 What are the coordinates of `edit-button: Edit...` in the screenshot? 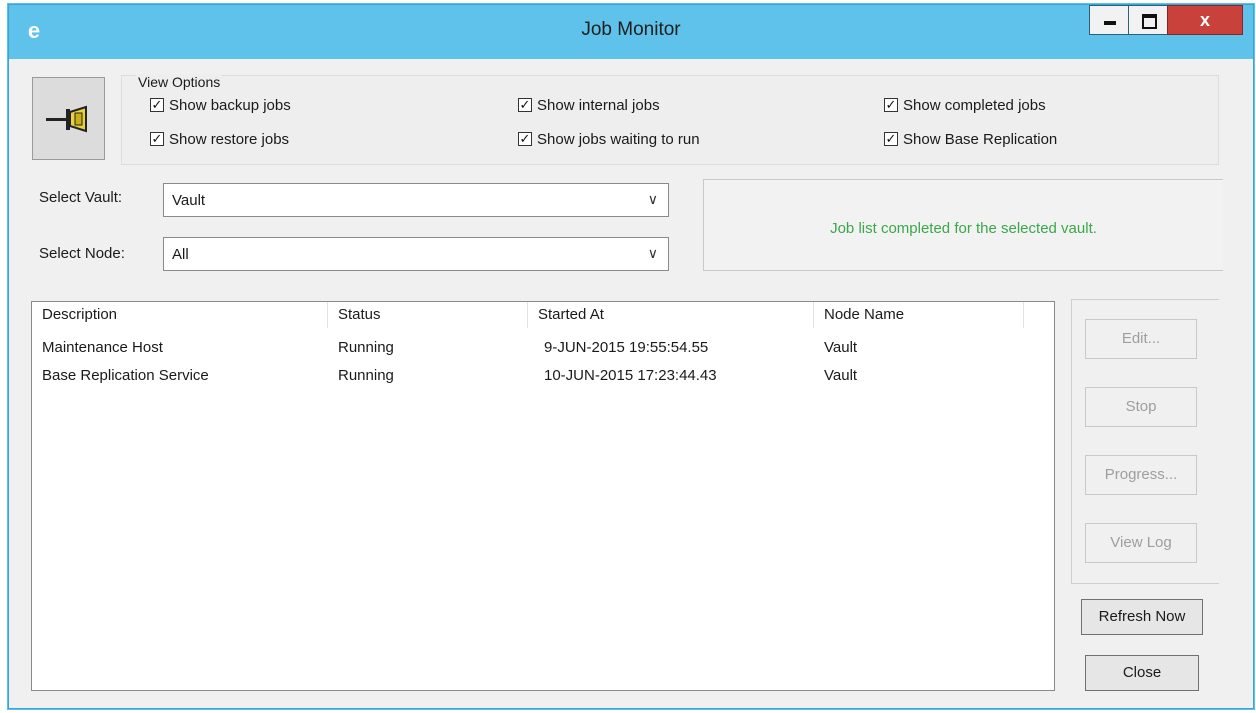 It's located at (1141, 339).